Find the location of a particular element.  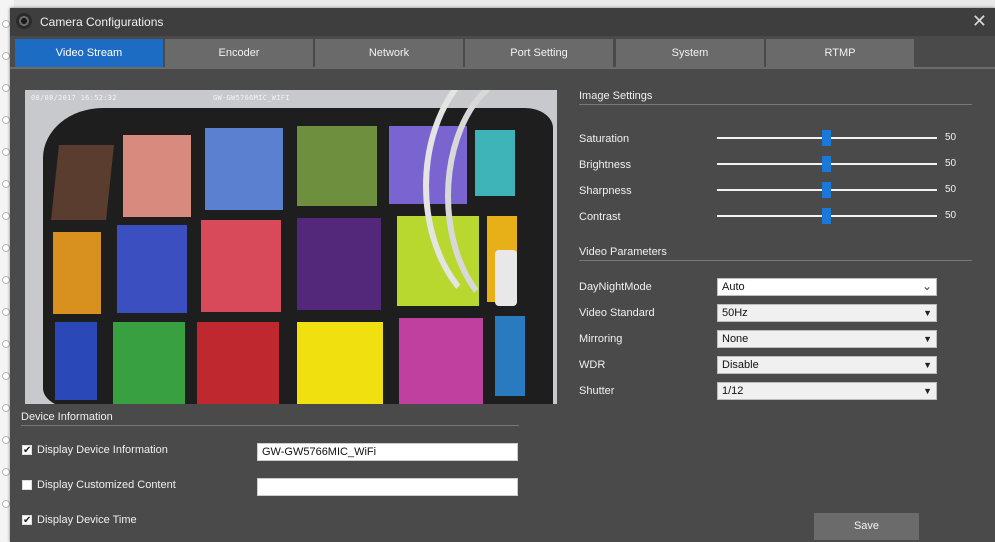

wdr-label: WDR is located at coordinates (592, 365).